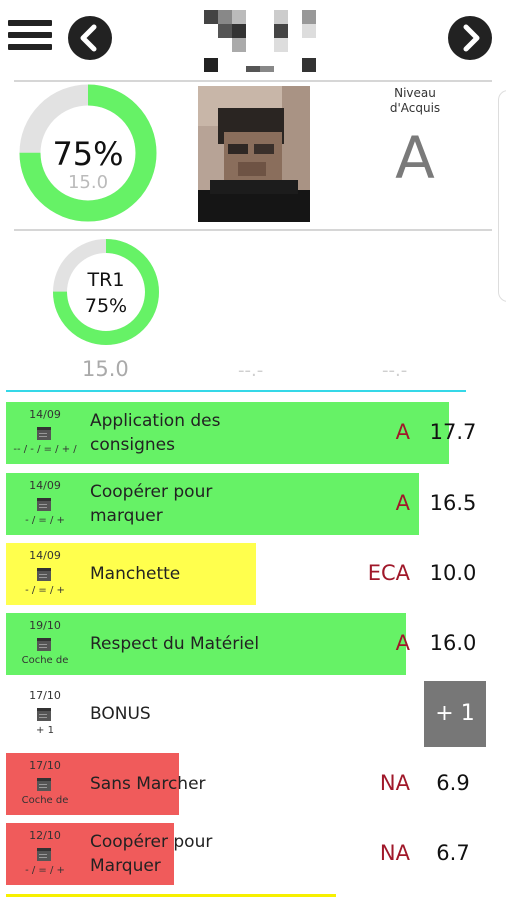 Image resolution: width=506 pixels, height=900 pixels. I want to click on tr1-progress-donut: TR1 75%, so click(106, 292).